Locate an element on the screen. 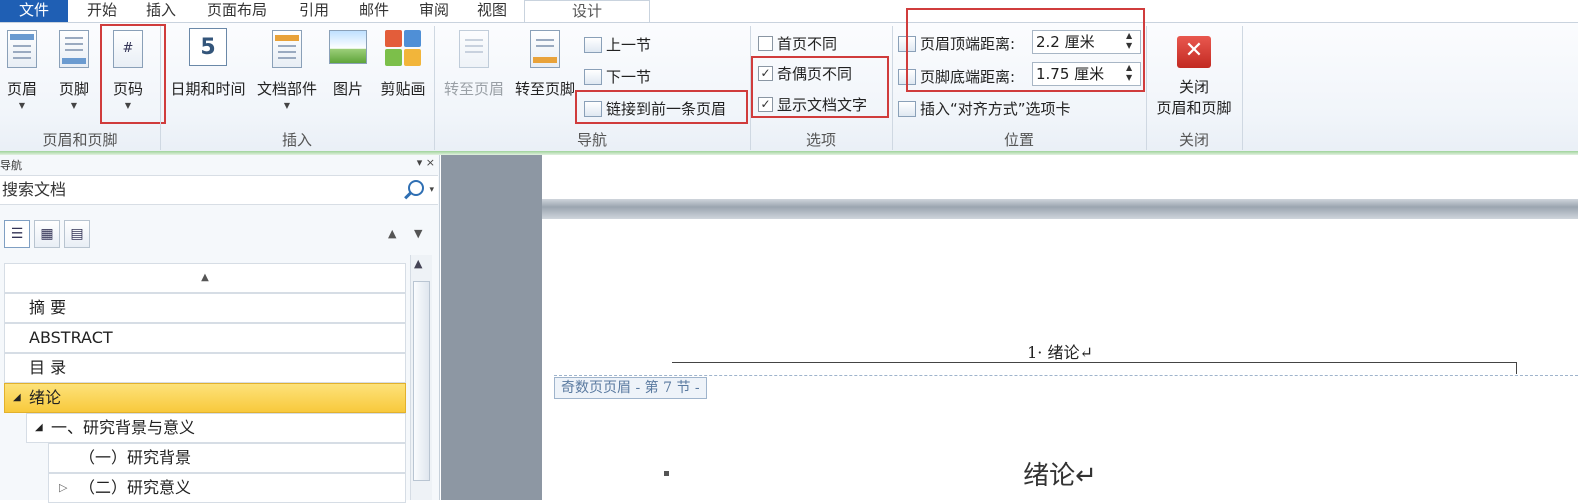  header-button: 页眉 ▼ is located at coordinates (22, 70).